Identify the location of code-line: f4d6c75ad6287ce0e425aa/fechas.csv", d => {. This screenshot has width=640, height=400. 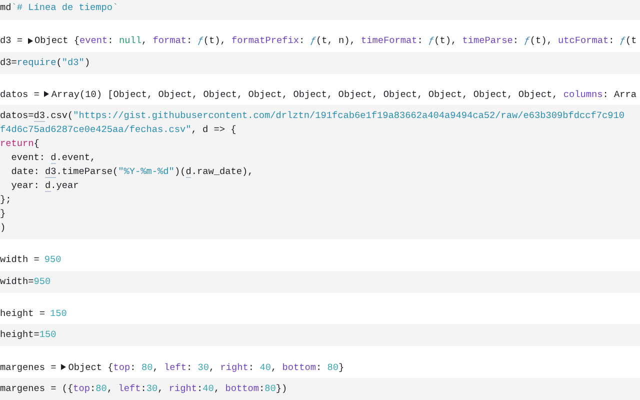
(119, 130).